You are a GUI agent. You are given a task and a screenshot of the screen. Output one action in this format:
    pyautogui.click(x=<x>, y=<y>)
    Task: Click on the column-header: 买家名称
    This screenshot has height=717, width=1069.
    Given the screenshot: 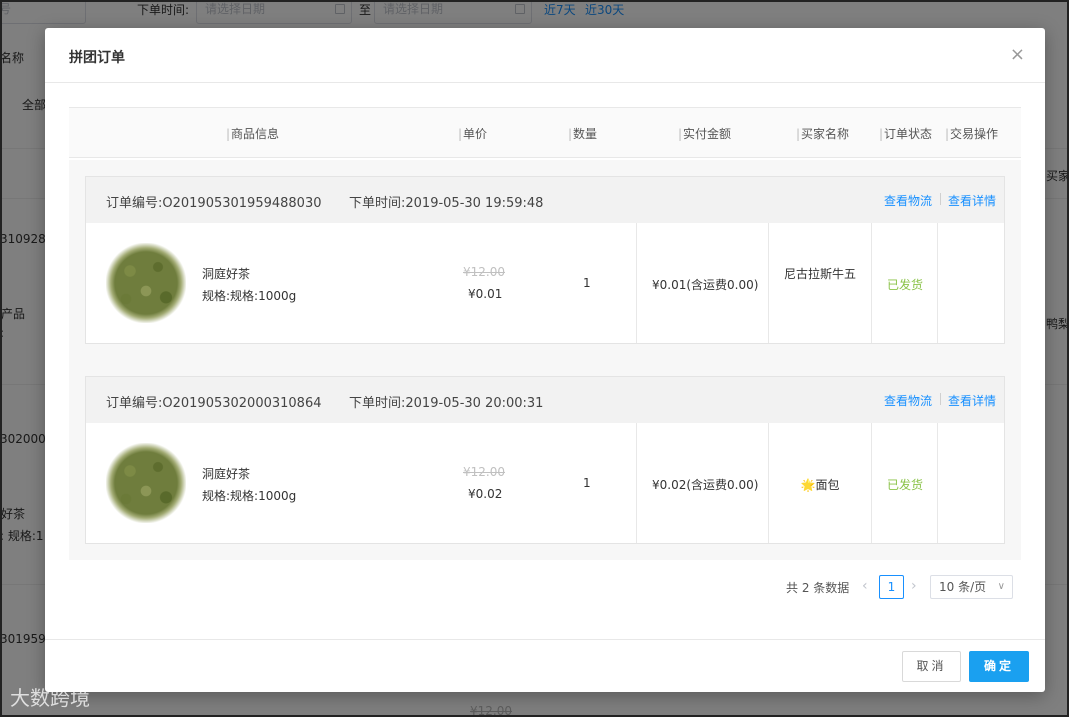 What is the action you would take?
    pyautogui.click(x=822, y=133)
    